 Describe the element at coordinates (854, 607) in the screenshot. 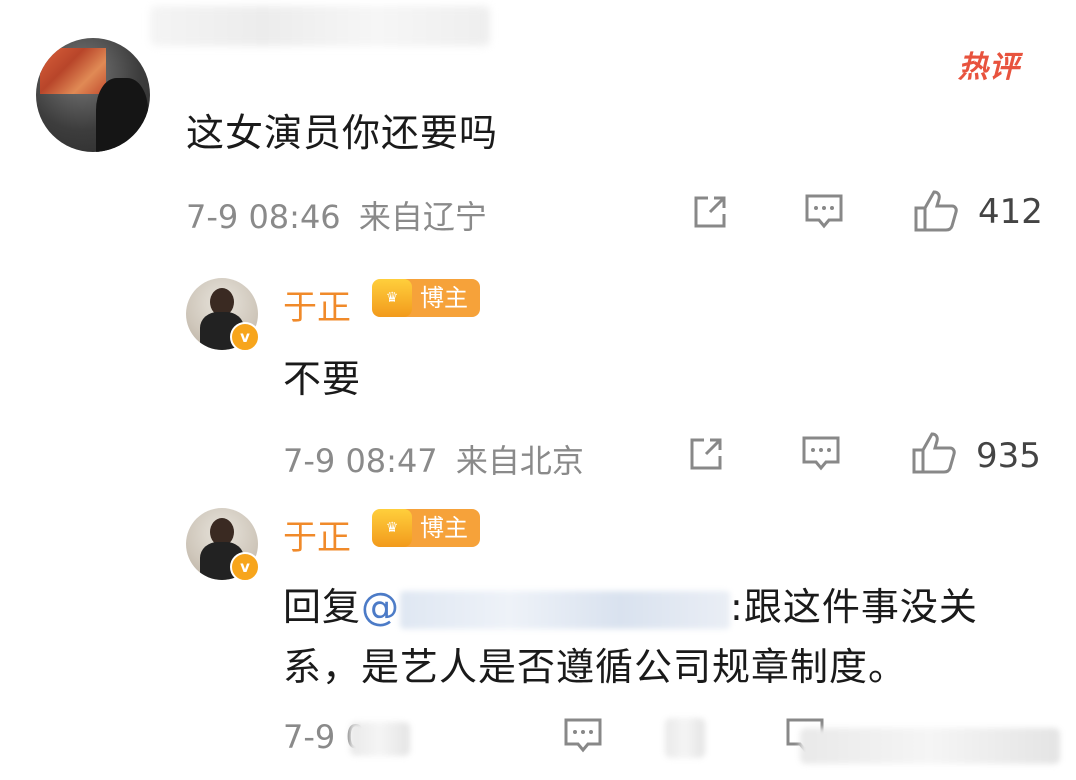

I see `reply-text-part: :跟这件事没关` at that location.